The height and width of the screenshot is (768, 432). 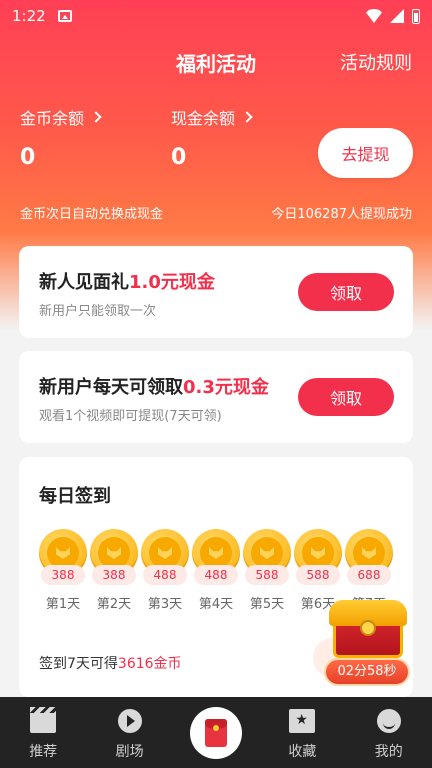 What do you see at coordinates (302, 752) in the screenshot?
I see `nav-label: 收藏` at bounding box center [302, 752].